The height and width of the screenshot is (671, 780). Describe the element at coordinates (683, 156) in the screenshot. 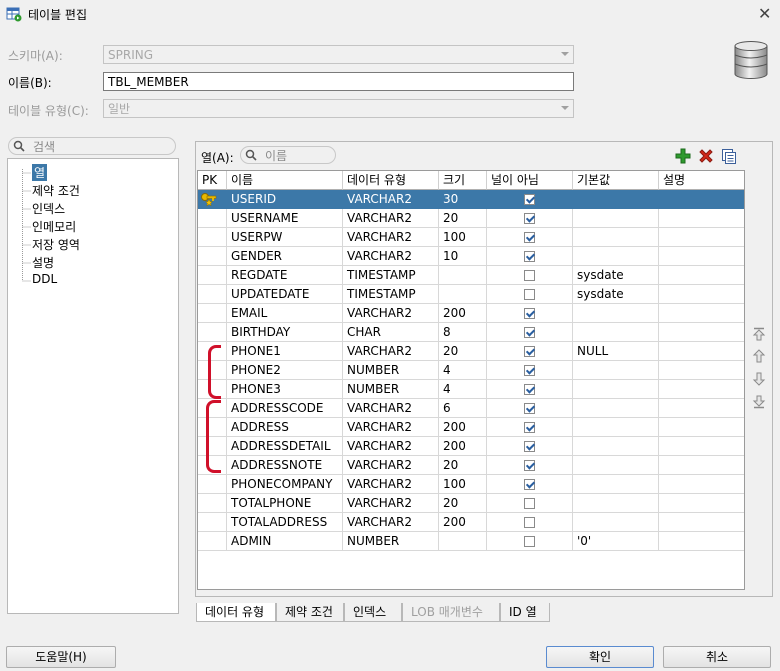

I see `add-column-icon` at that location.